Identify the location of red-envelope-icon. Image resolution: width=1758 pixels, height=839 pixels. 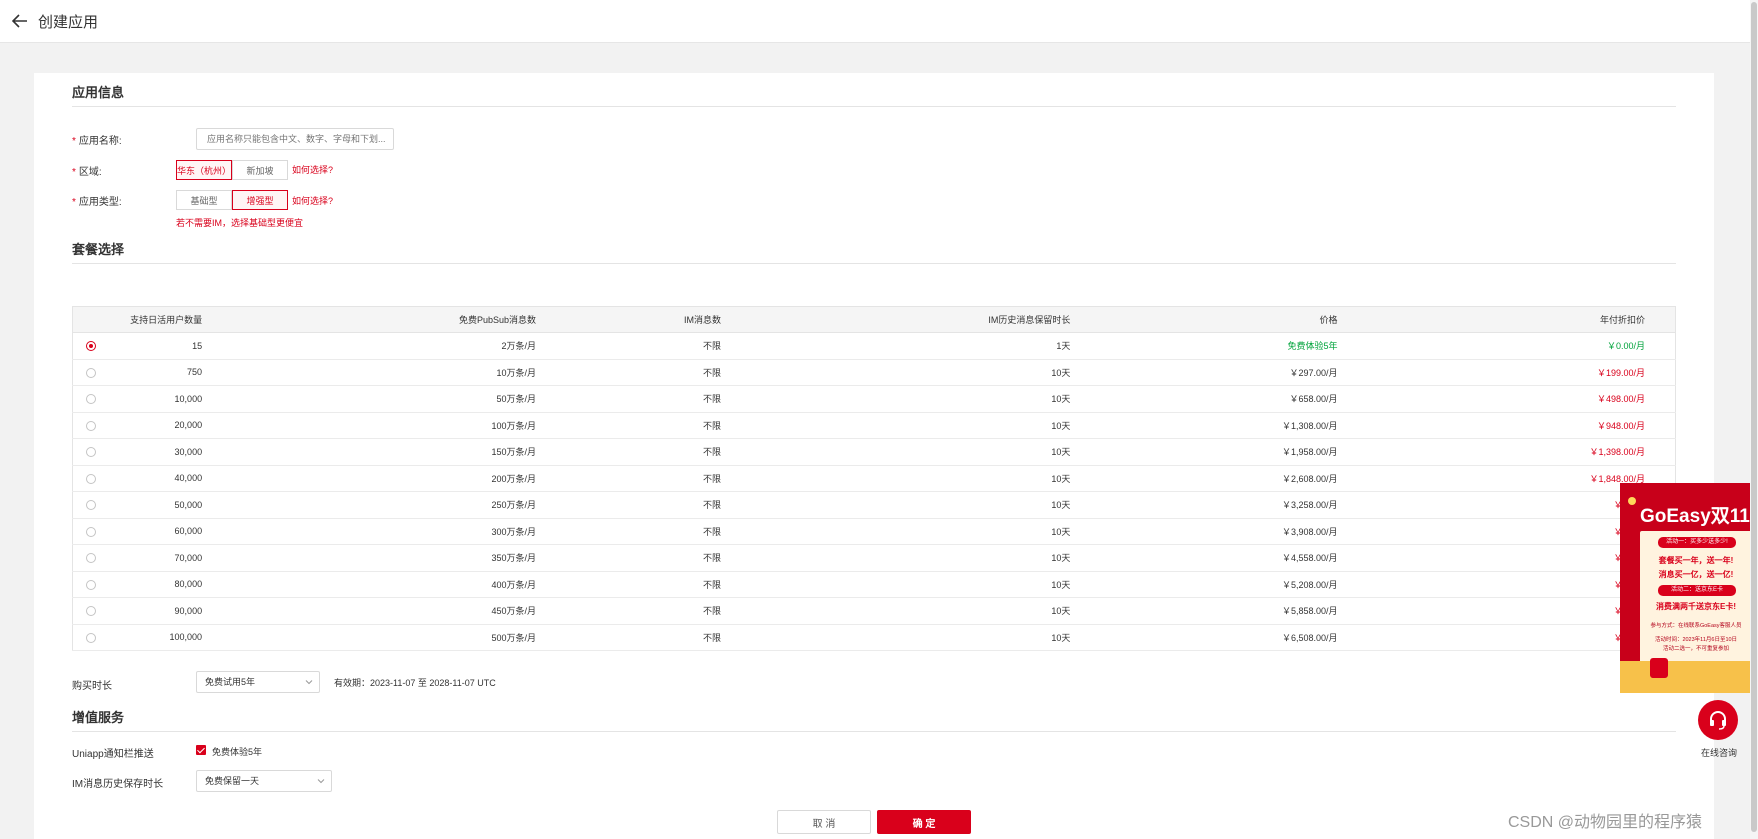
(1659, 668).